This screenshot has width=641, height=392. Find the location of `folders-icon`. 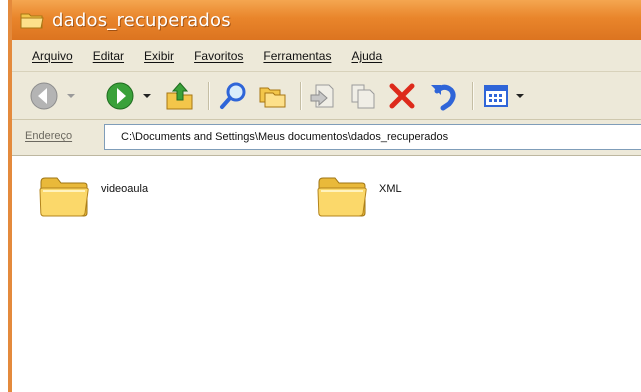

folders-icon is located at coordinates (272, 97).